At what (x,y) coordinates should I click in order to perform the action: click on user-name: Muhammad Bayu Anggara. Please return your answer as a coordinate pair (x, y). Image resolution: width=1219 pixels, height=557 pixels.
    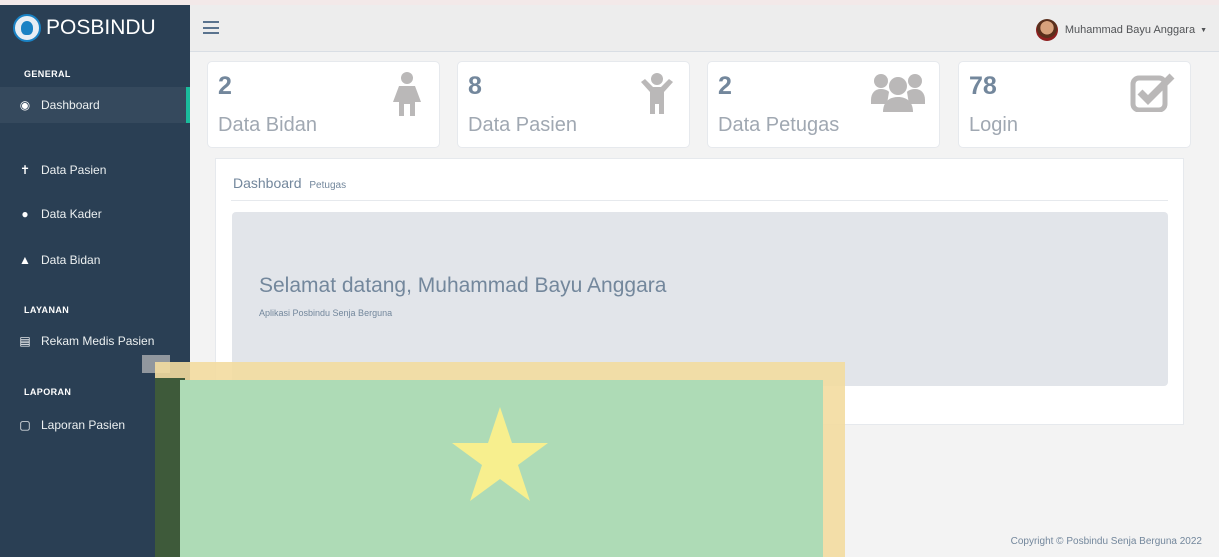
    Looking at the image, I should click on (1130, 30).